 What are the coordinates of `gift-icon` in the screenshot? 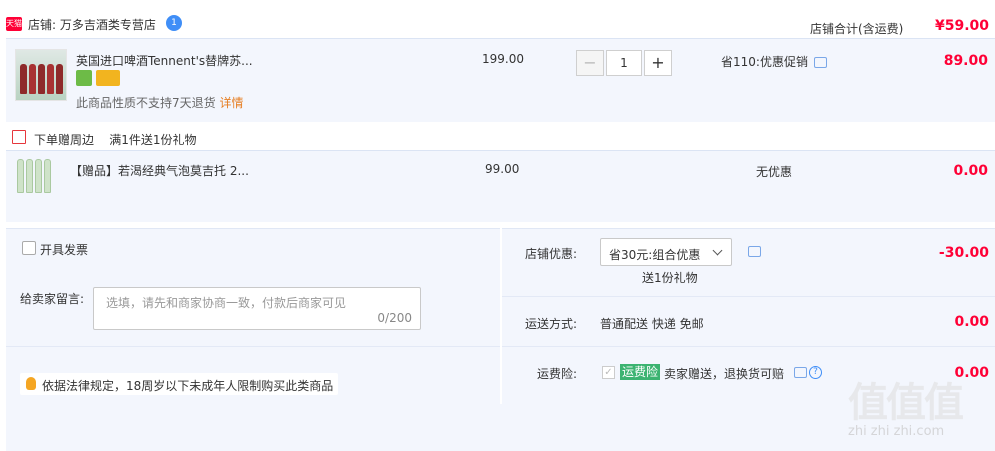 It's located at (19, 137).